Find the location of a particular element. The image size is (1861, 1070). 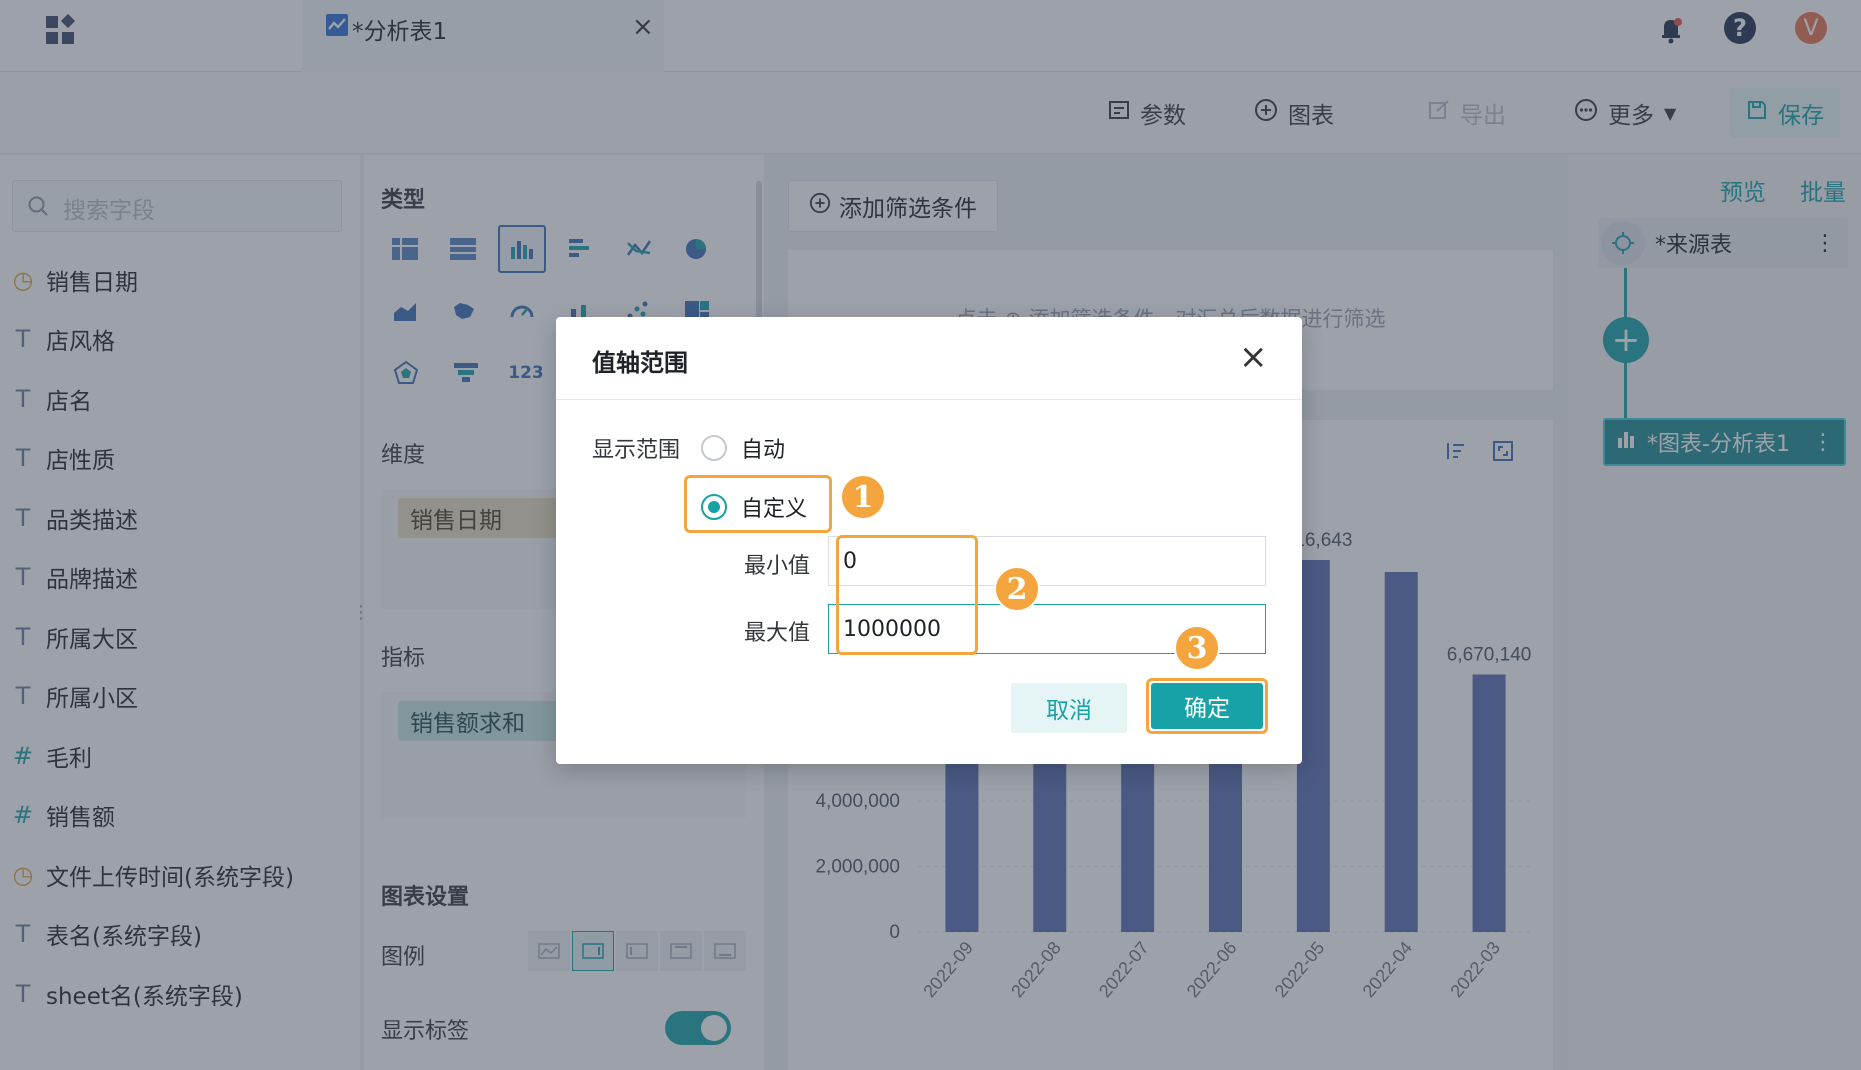

confirm-button: 确定 is located at coordinates (1207, 706).